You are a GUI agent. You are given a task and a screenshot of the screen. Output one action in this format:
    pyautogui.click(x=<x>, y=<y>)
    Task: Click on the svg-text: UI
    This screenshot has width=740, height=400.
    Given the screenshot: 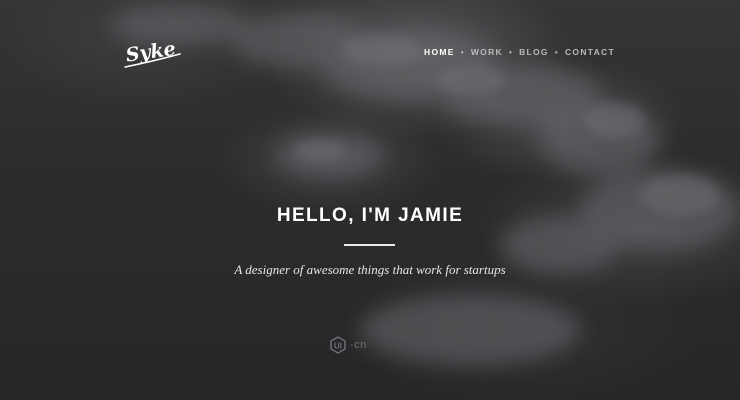 What is the action you would take?
    pyautogui.click(x=338, y=346)
    